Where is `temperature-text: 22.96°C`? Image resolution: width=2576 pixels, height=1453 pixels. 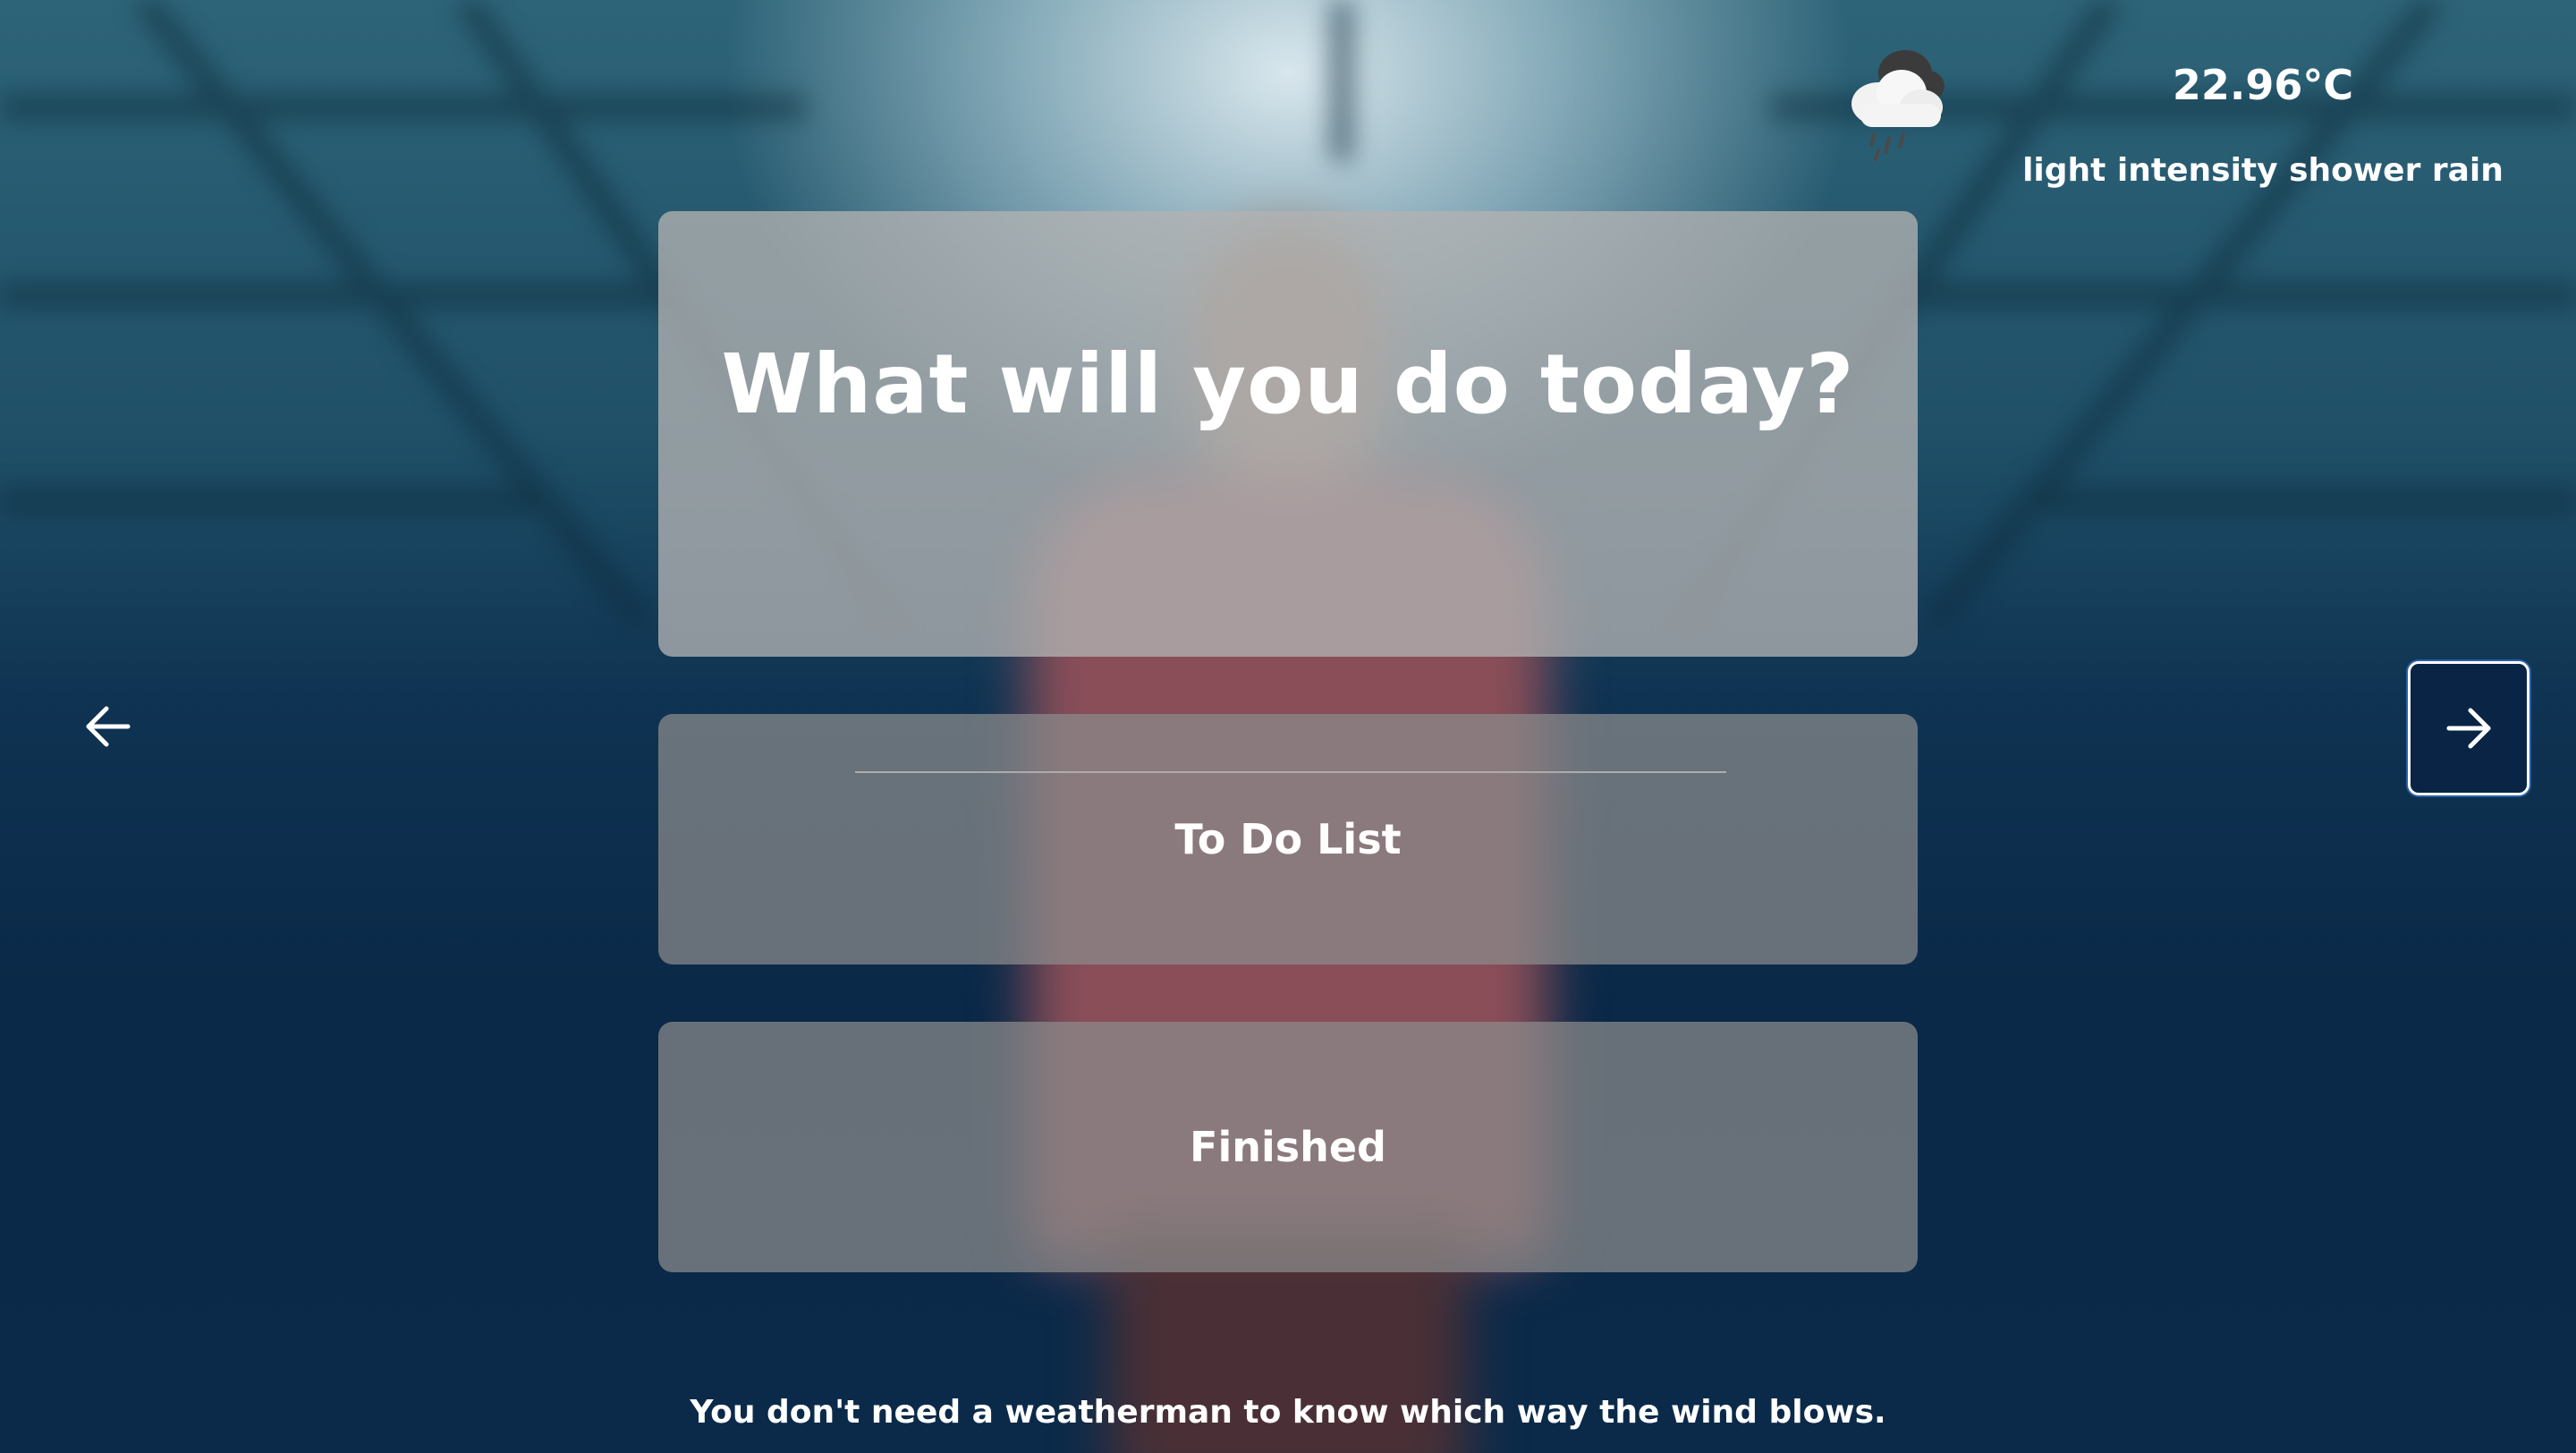 temperature-text: 22.96°C is located at coordinates (2263, 85).